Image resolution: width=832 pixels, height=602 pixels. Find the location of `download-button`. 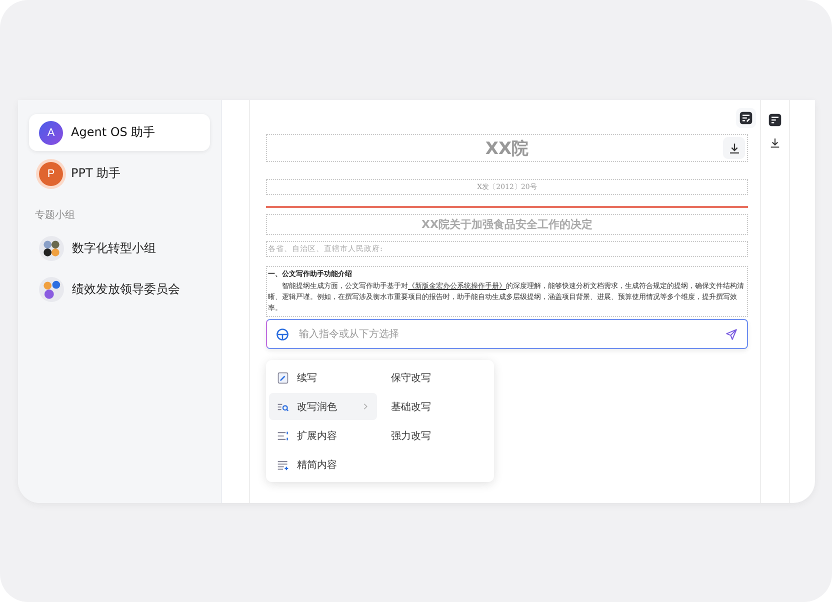

download-button is located at coordinates (734, 148).